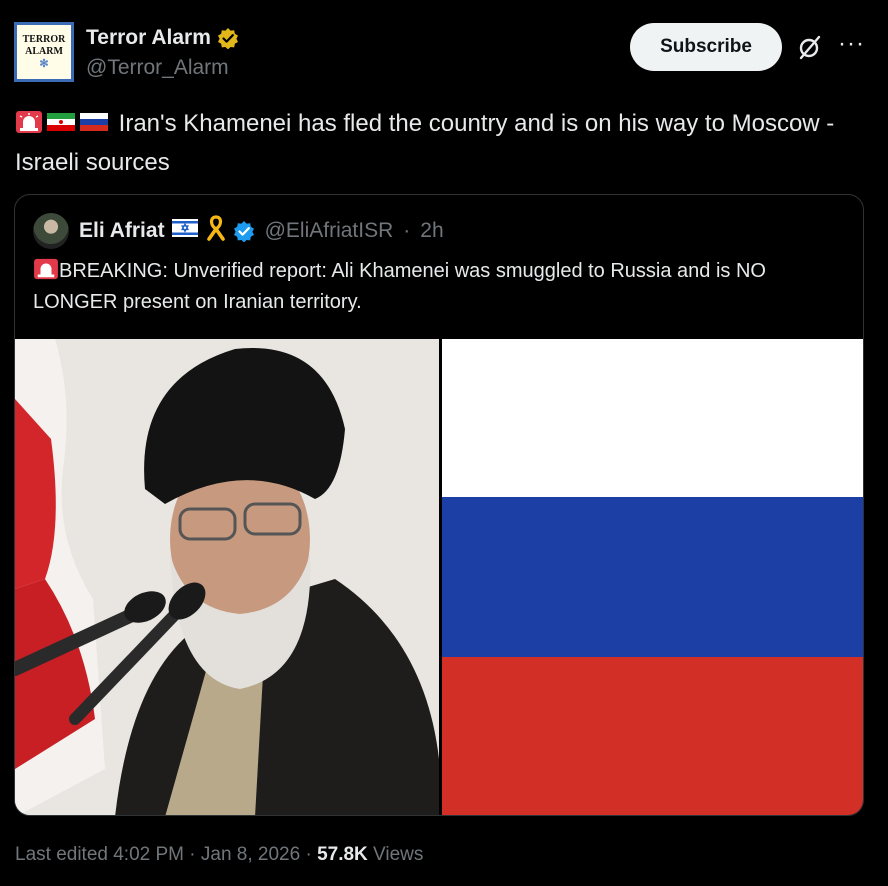 The width and height of the screenshot is (888, 886). What do you see at coordinates (329, 231) in the screenshot?
I see `quote-handle: @EliAfriatISR` at bounding box center [329, 231].